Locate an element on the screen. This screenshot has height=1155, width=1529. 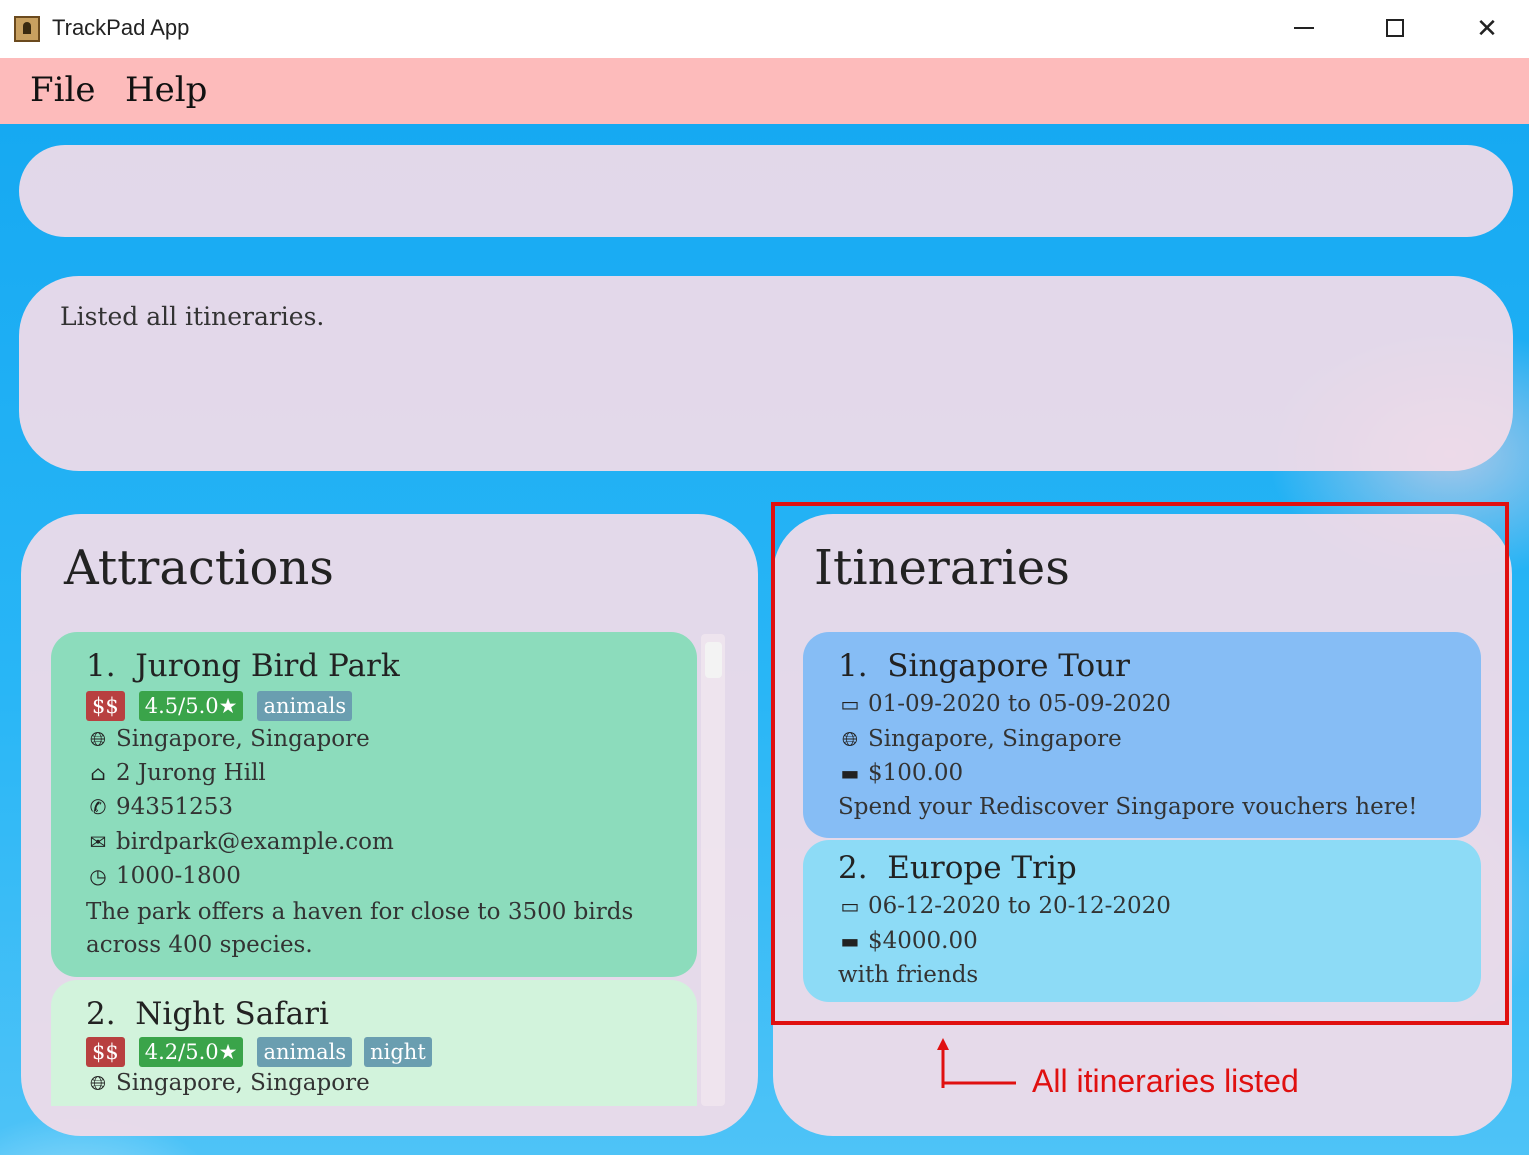
tag-badge: night is located at coordinates (398, 1052).